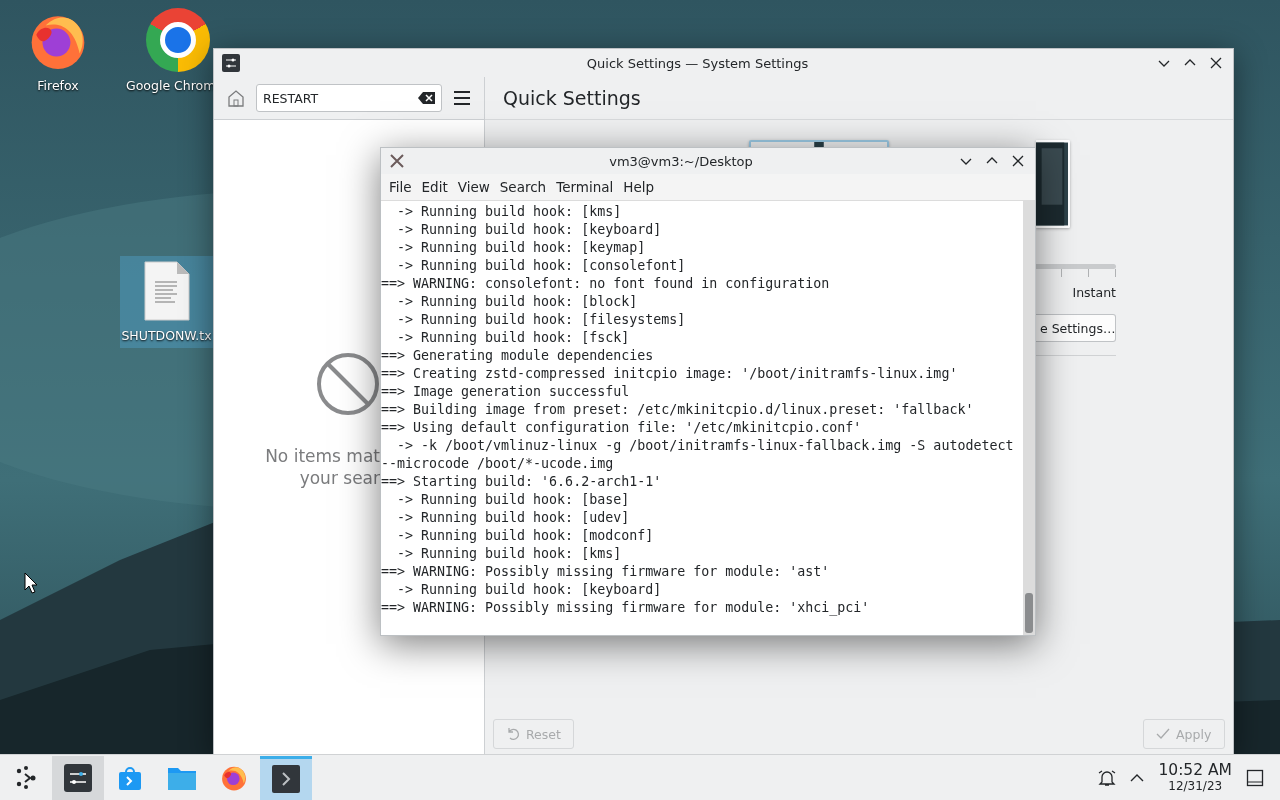 The height and width of the screenshot is (800, 1280). I want to click on clear-icon, so click(427, 98).